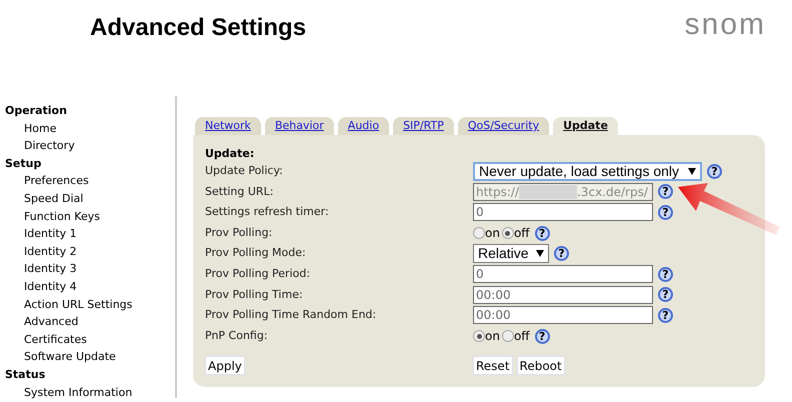 This screenshot has height=402, width=792. I want to click on sidebar-item: Identity 3, so click(90, 269).